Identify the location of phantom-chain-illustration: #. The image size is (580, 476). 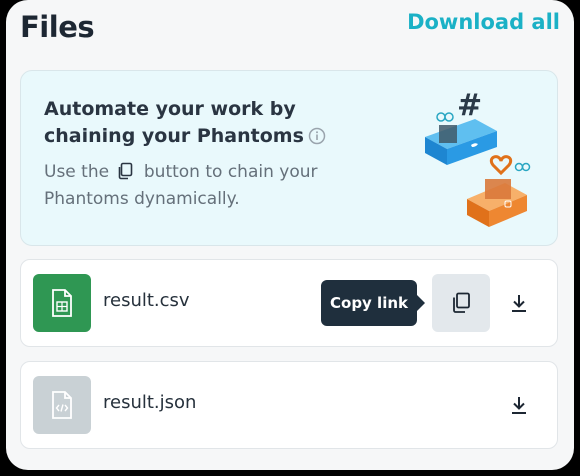
(478, 157).